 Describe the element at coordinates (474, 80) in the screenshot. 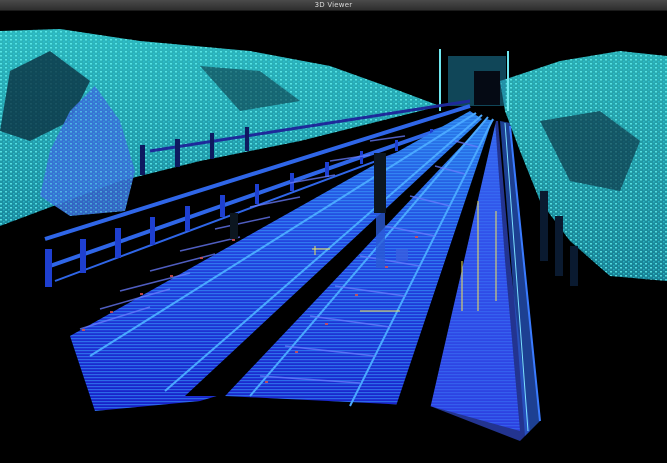

I see `tunnel-portal` at that location.